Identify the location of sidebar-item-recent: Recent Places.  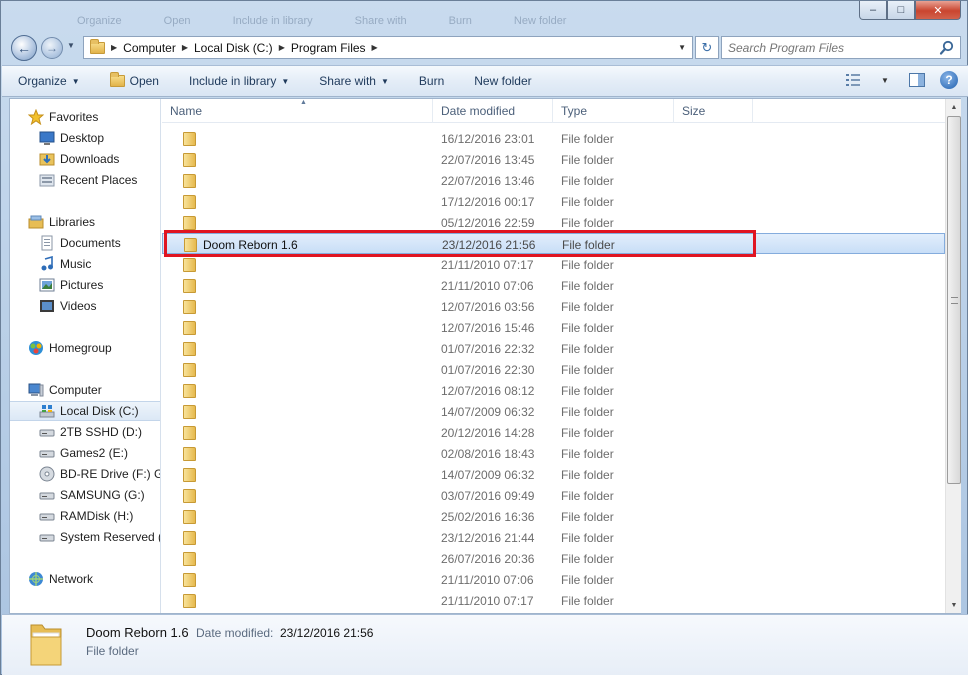
(85, 180).